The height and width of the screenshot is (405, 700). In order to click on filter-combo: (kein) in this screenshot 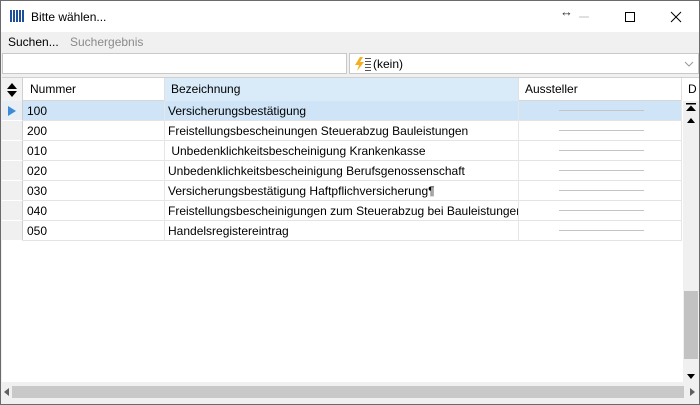, I will do `click(524, 63)`.